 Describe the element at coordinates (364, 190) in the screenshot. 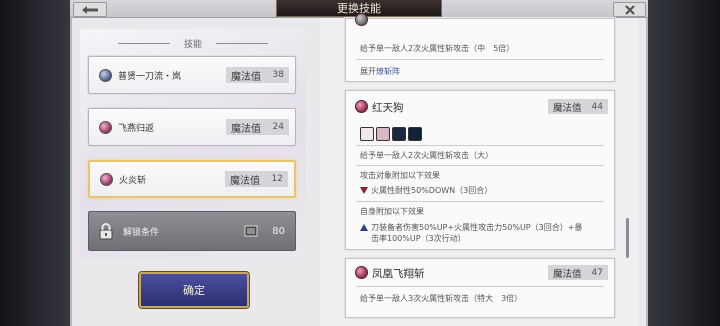

I see `debuff-arrow-down-icon` at that location.